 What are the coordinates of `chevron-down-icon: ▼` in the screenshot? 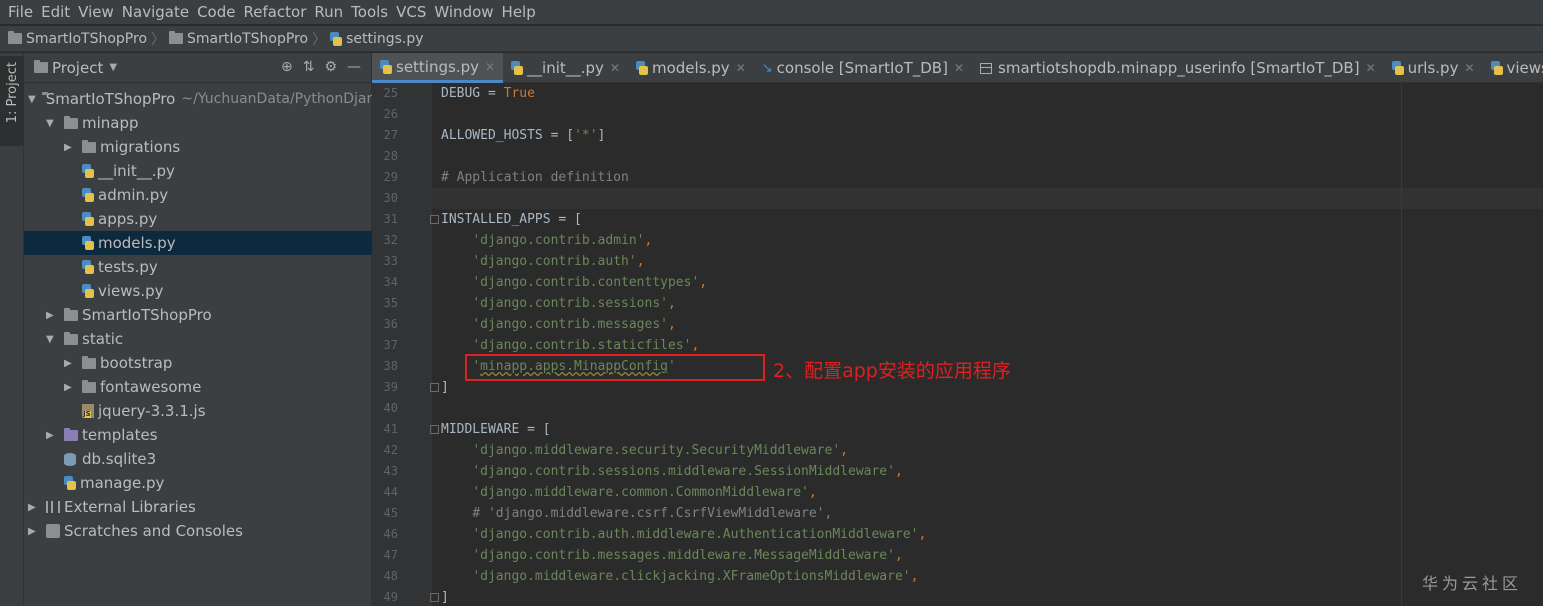 It's located at (113, 67).